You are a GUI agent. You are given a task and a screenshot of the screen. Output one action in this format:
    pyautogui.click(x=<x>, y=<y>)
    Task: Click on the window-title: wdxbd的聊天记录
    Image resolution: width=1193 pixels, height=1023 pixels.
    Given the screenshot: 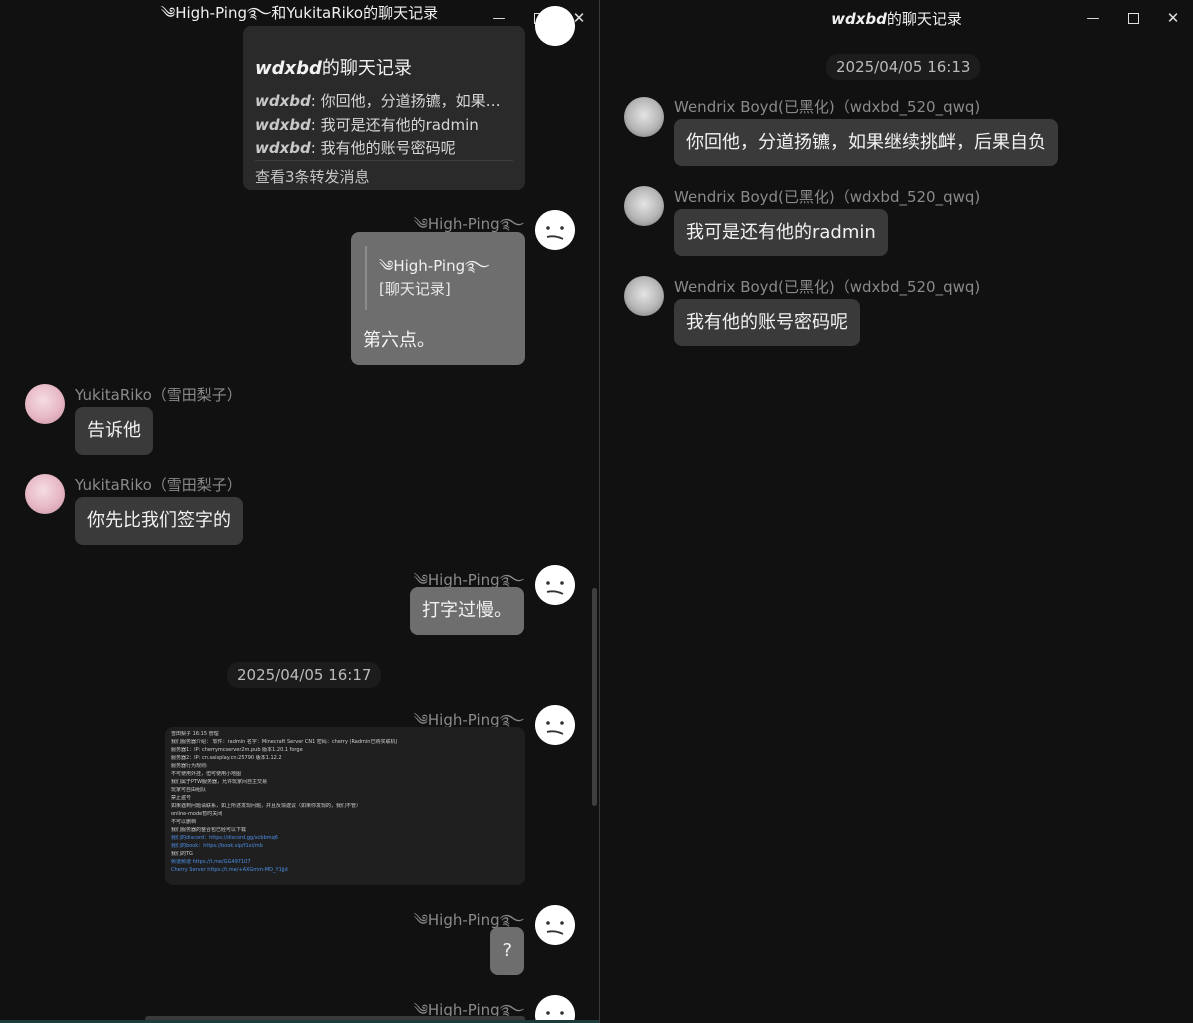 What is the action you would take?
    pyautogui.click(x=896, y=18)
    